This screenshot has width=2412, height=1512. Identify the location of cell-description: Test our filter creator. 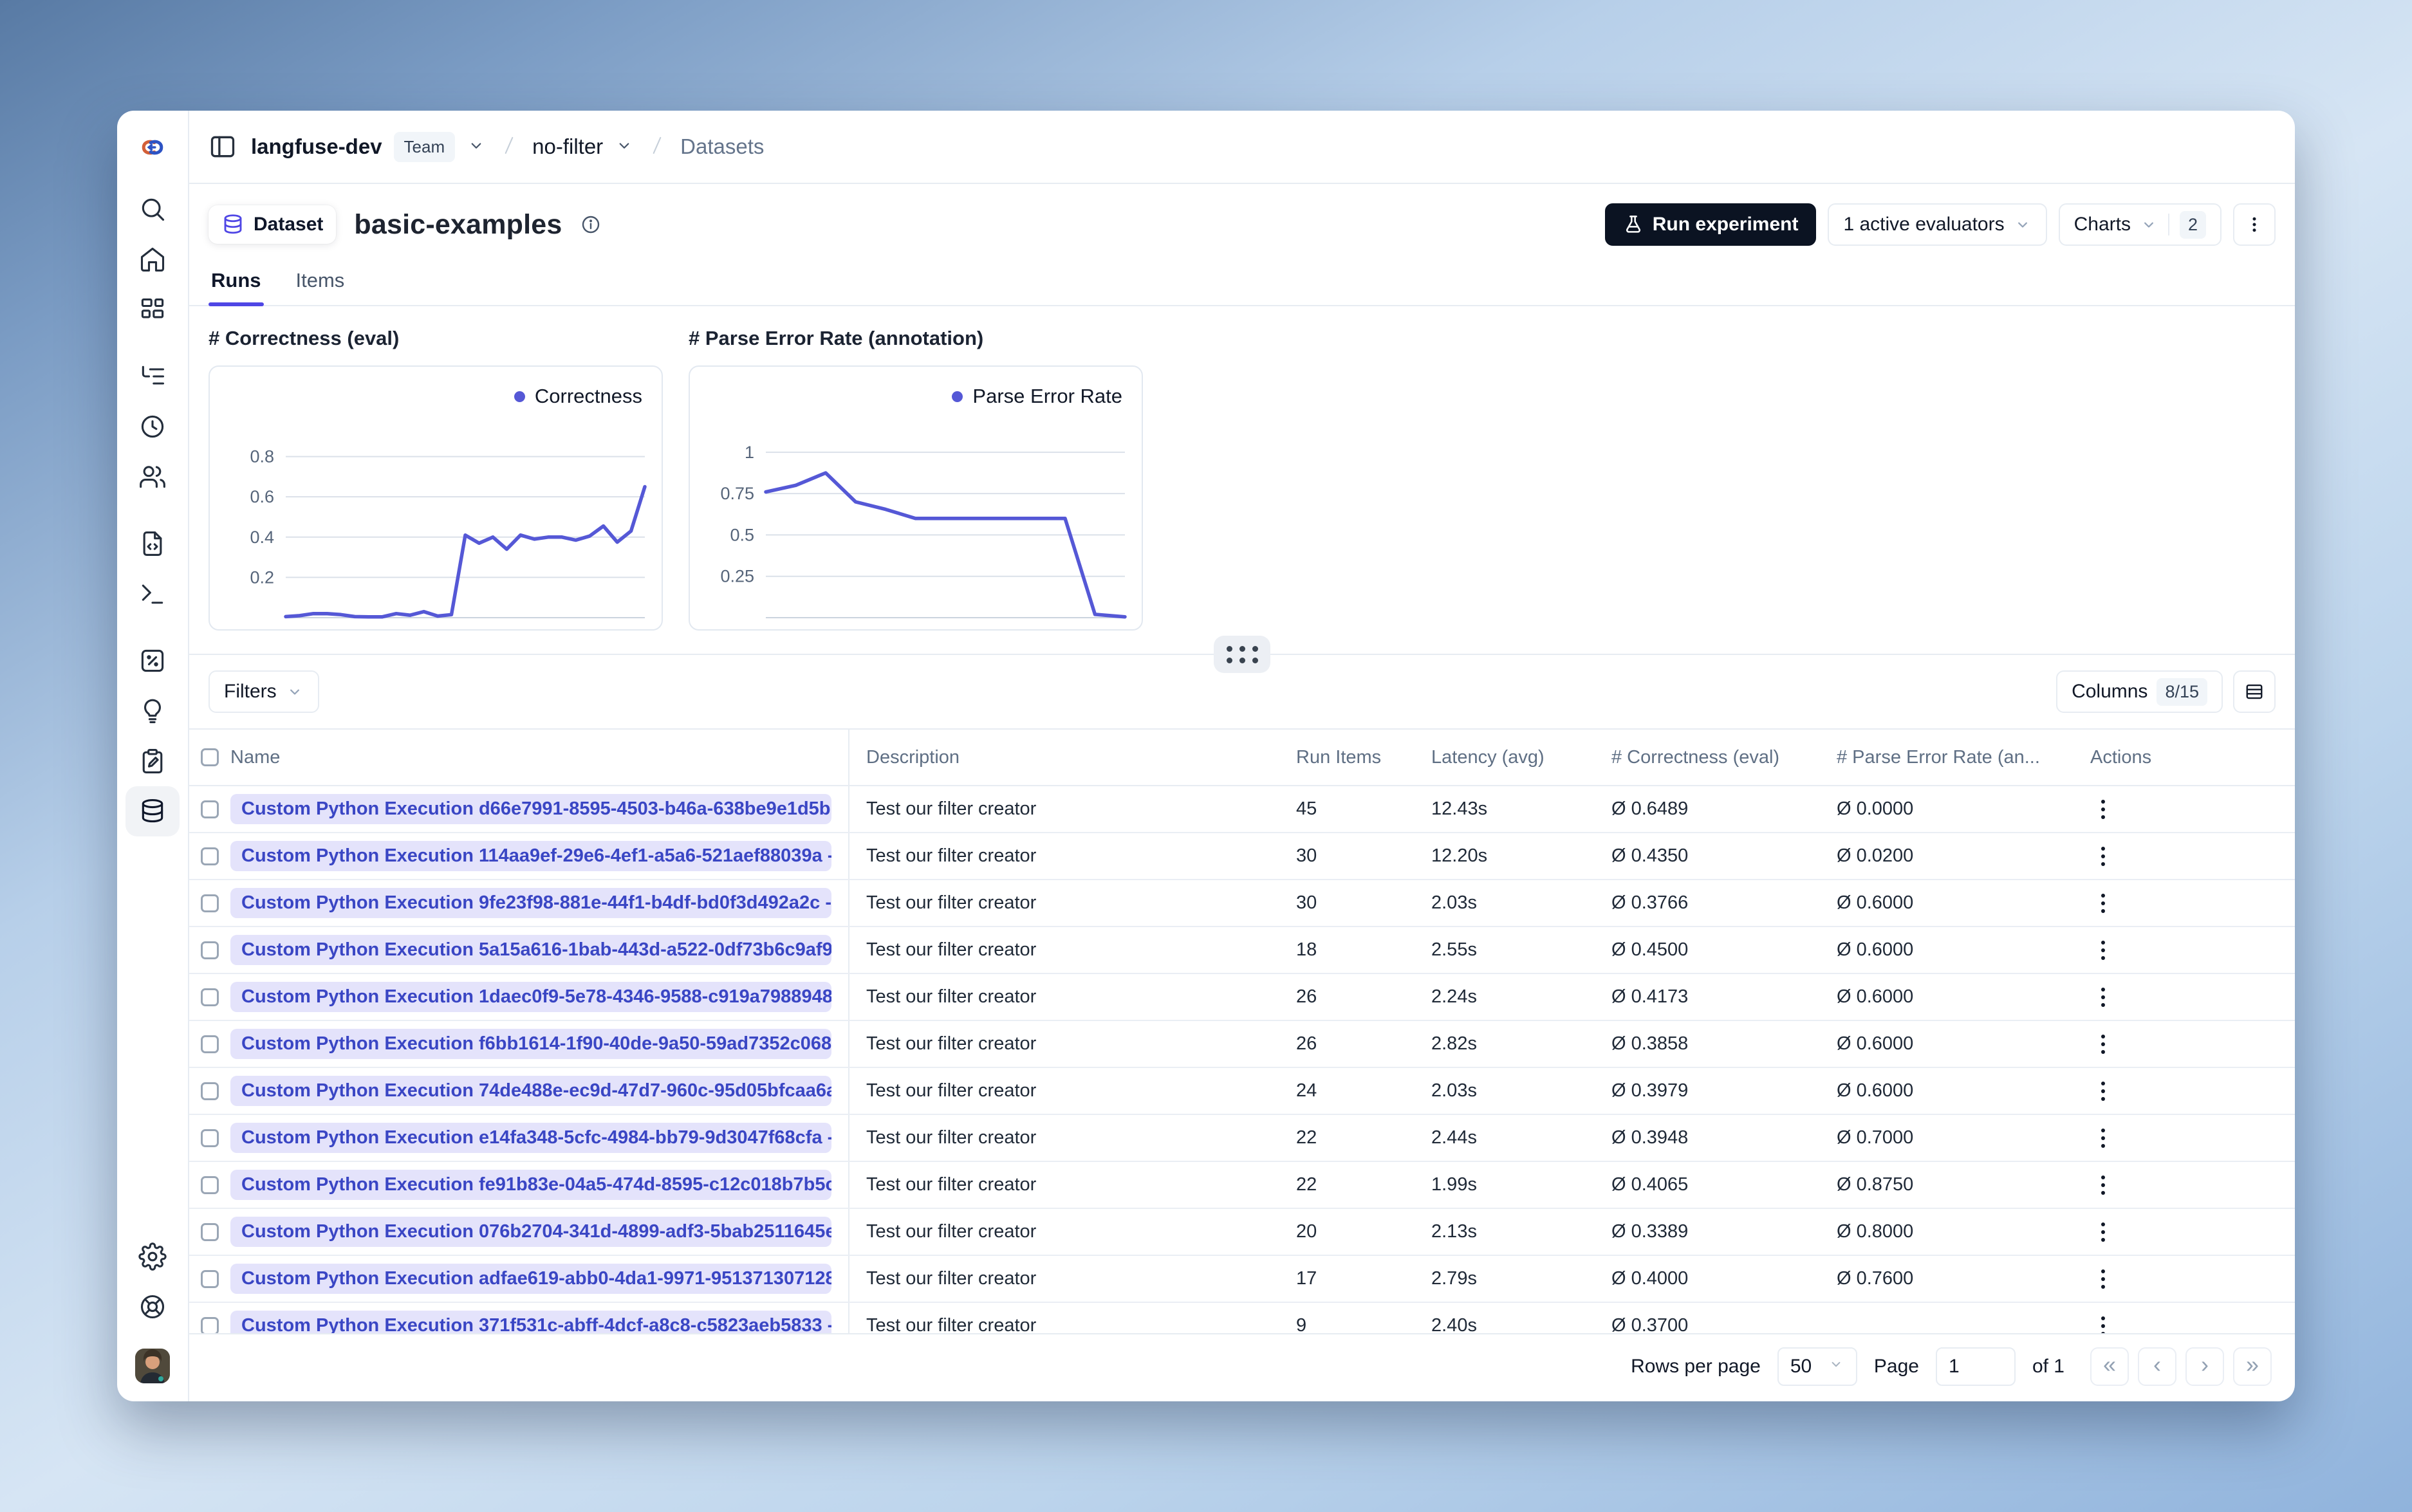
(952, 1043).